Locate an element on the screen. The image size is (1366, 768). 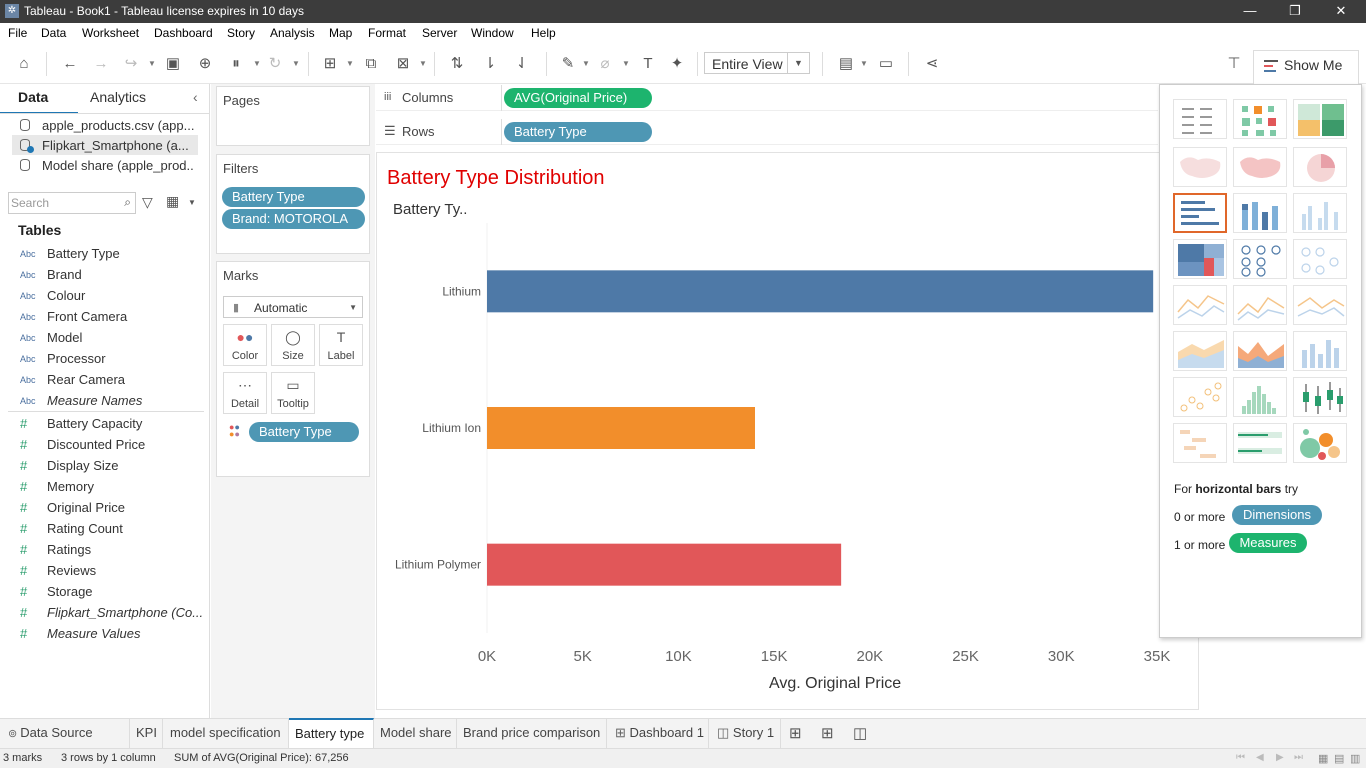
marks-tooltip-button: ▭ Tooltip is located at coordinates (293, 393).